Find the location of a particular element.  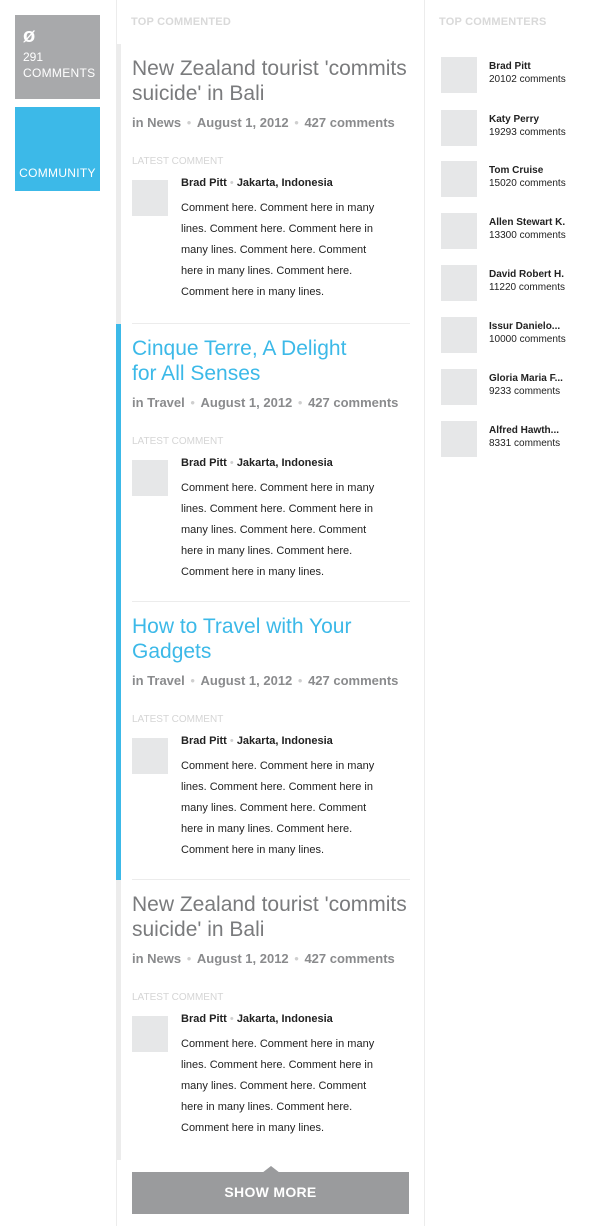

community-nav-button: COMMUNITY is located at coordinates (57, 149).